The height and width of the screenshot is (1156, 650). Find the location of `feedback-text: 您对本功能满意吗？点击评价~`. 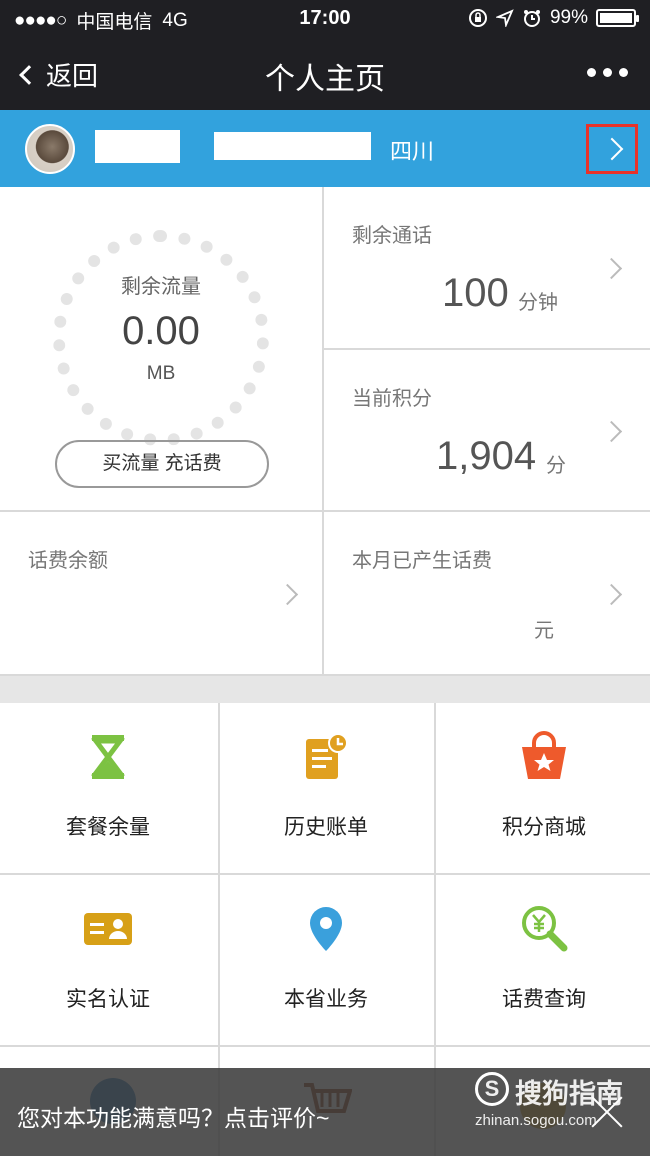

feedback-text: 您对本功能满意吗？点击评价~ is located at coordinates (173, 1116).